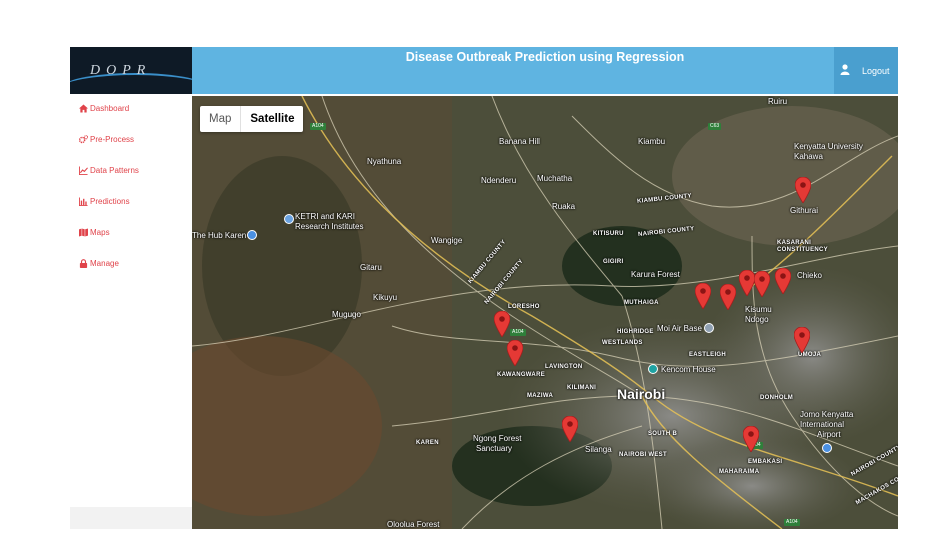  I want to click on map-label: Kiambu, so click(652, 141).